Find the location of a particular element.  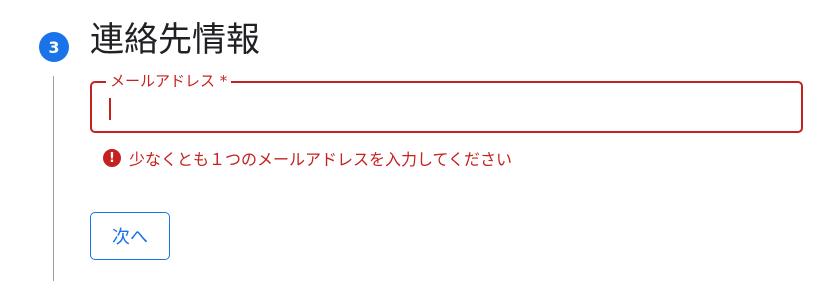

step-connector-line is located at coordinates (53, 178).